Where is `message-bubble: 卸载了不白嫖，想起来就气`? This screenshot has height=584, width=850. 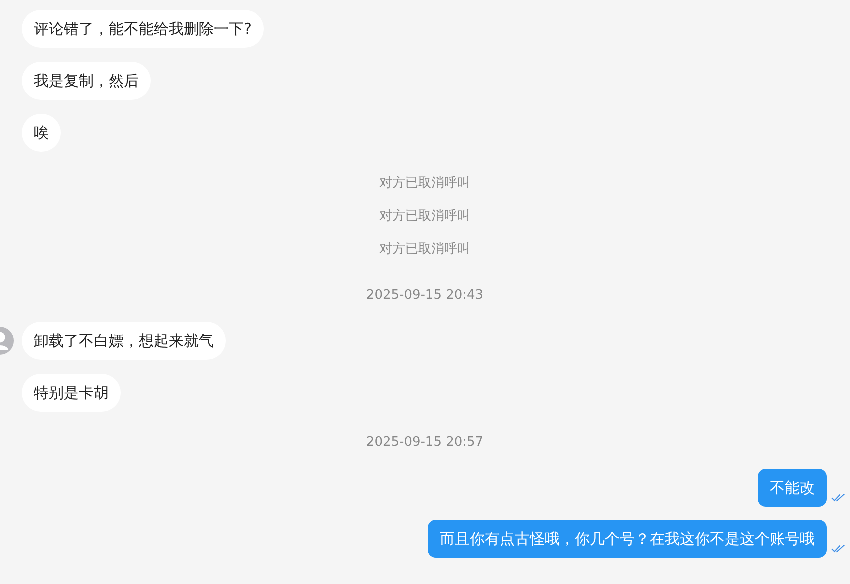 message-bubble: 卸载了不白嫖，想起来就气 is located at coordinates (124, 341).